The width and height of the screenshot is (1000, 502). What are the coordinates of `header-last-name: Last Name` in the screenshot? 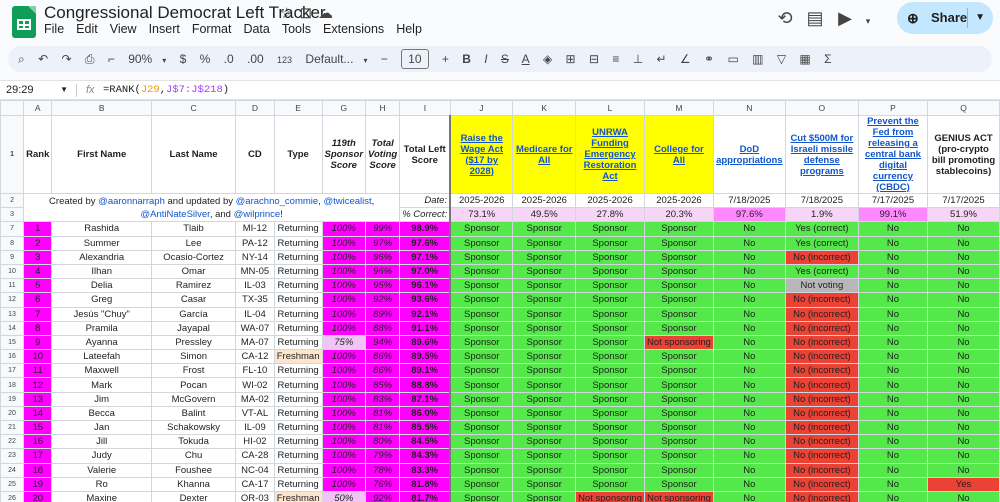 It's located at (194, 154).